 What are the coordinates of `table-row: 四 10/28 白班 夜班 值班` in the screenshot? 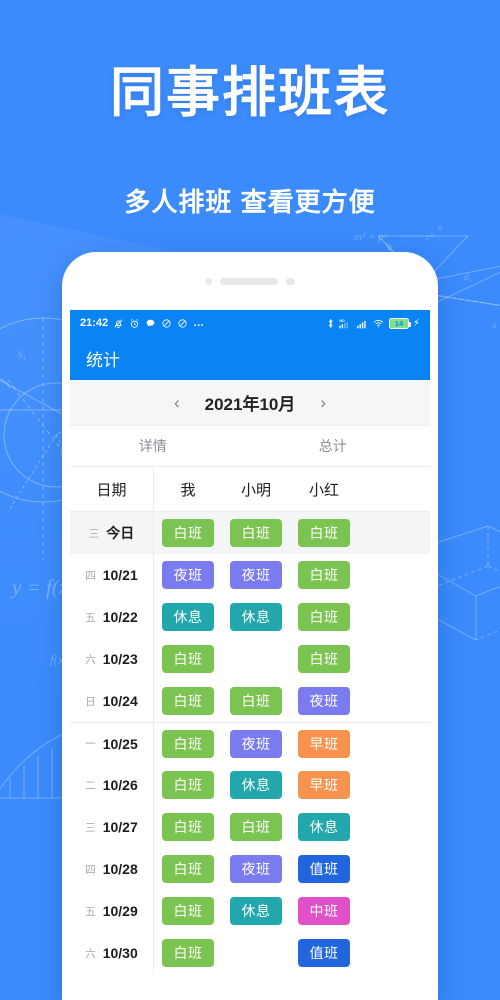 It's located at (250, 869).